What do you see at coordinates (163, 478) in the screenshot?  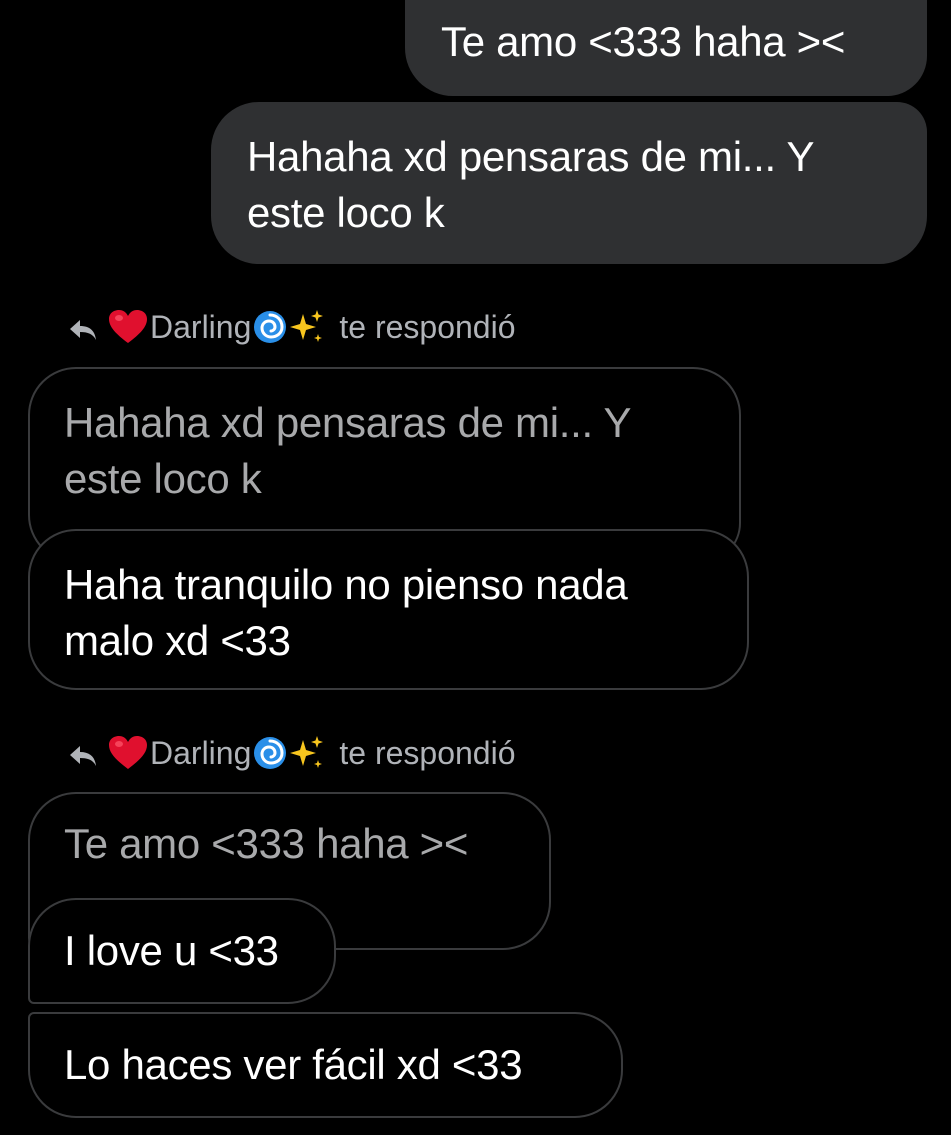 I see `quoted-text-line: este loco k` at bounding box center [163, 478].